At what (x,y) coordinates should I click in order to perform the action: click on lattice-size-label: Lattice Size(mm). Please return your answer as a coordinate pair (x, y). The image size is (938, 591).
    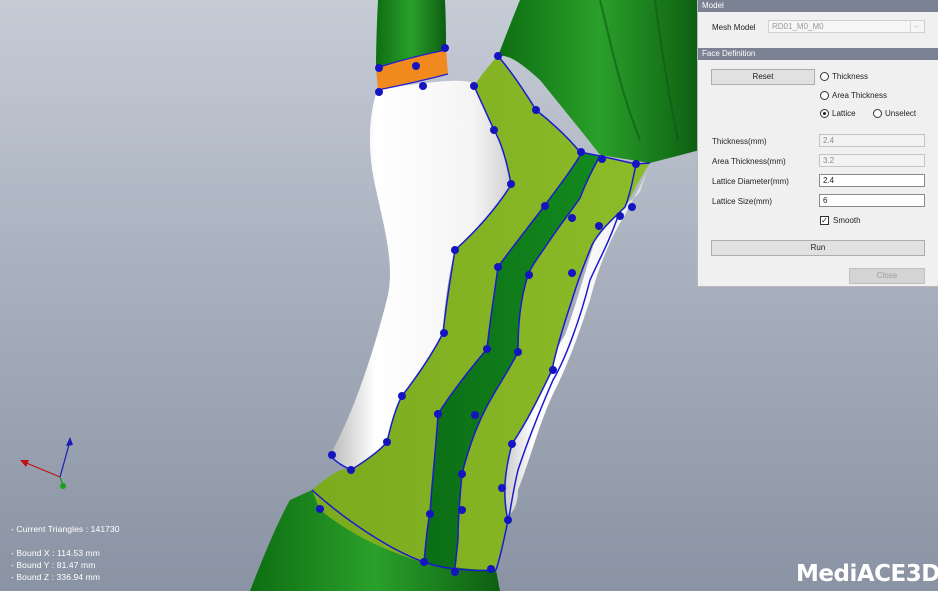
    Looking at the image, I should click on (742, 201).